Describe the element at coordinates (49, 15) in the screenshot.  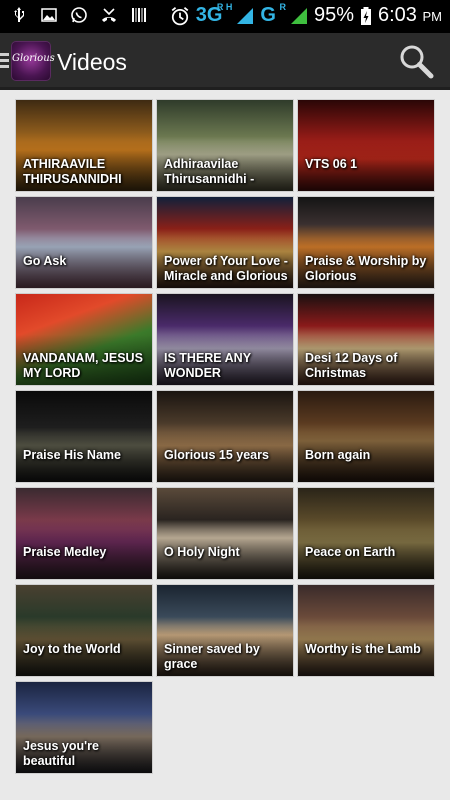
I see `image-icon` at that location.